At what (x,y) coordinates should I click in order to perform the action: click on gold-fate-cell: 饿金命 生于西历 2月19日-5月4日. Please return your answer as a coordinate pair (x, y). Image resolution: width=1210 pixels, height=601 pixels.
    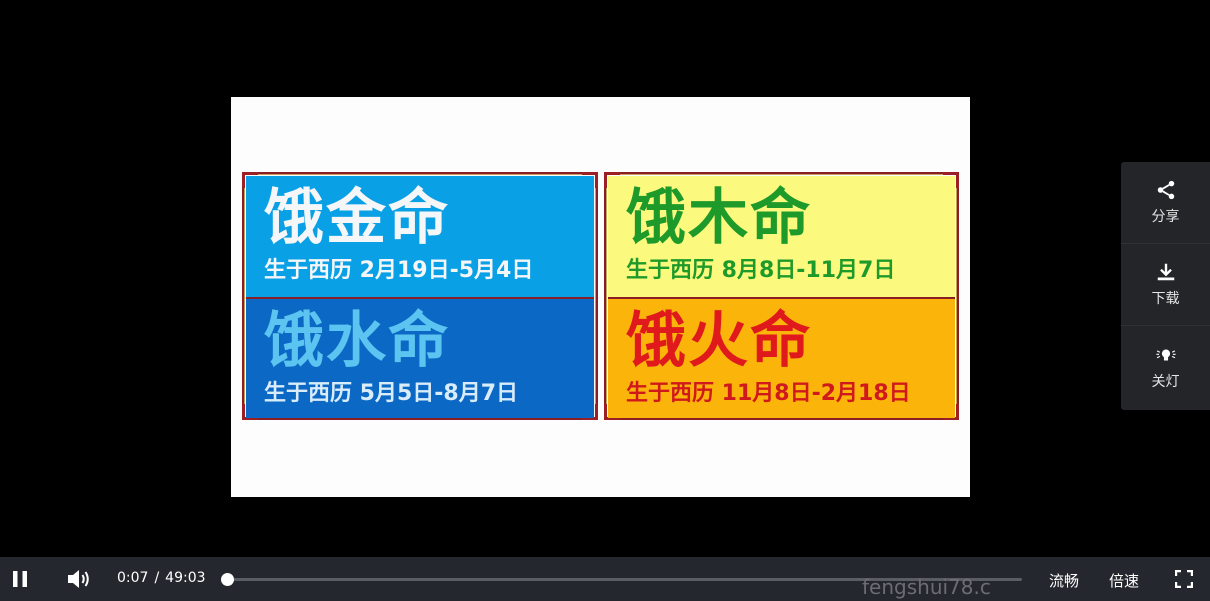
    Looking at the image, I should click on (420, 236).